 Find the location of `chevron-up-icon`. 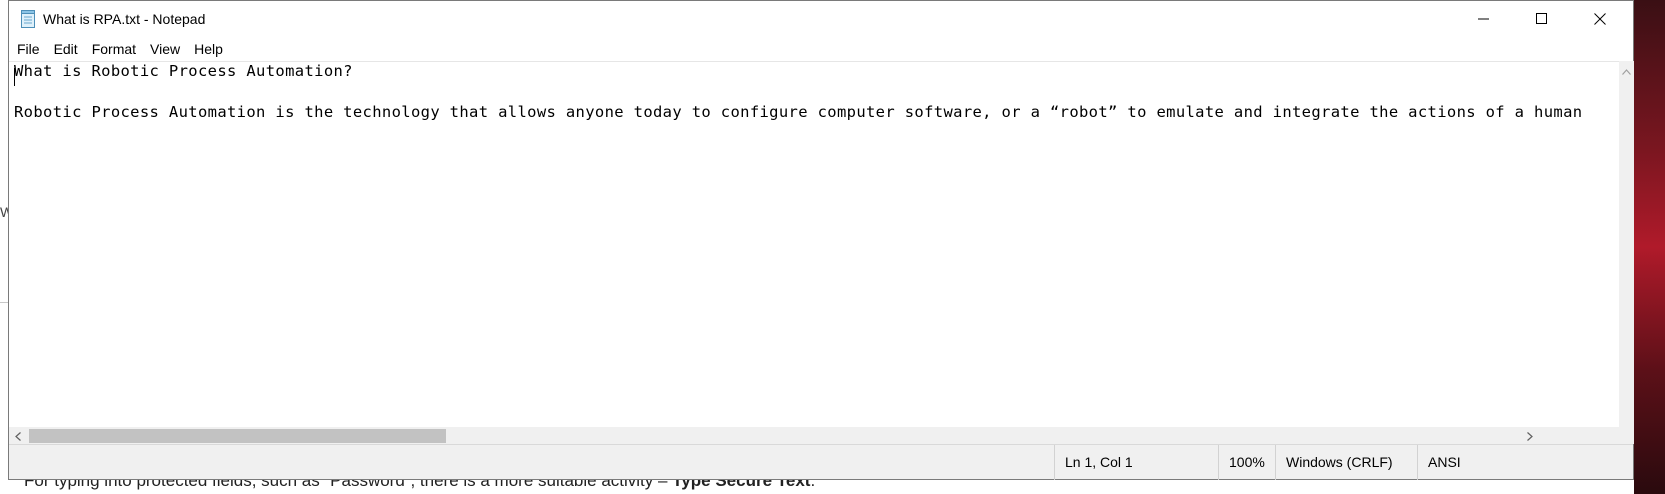

chevron-up-icon is located at coordinates (1626, 69).